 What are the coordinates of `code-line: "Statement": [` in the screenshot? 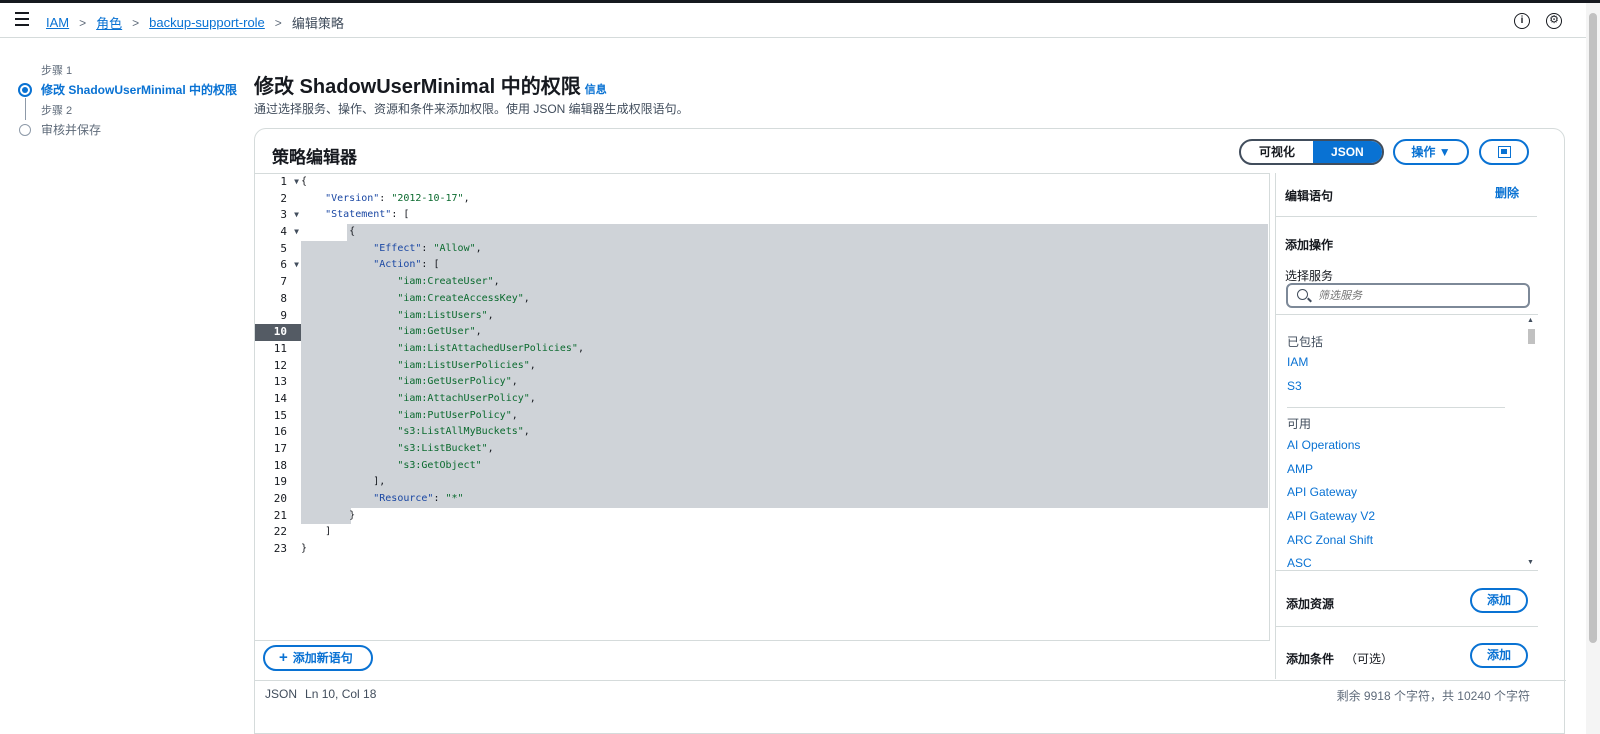 It's located at (785, 215).